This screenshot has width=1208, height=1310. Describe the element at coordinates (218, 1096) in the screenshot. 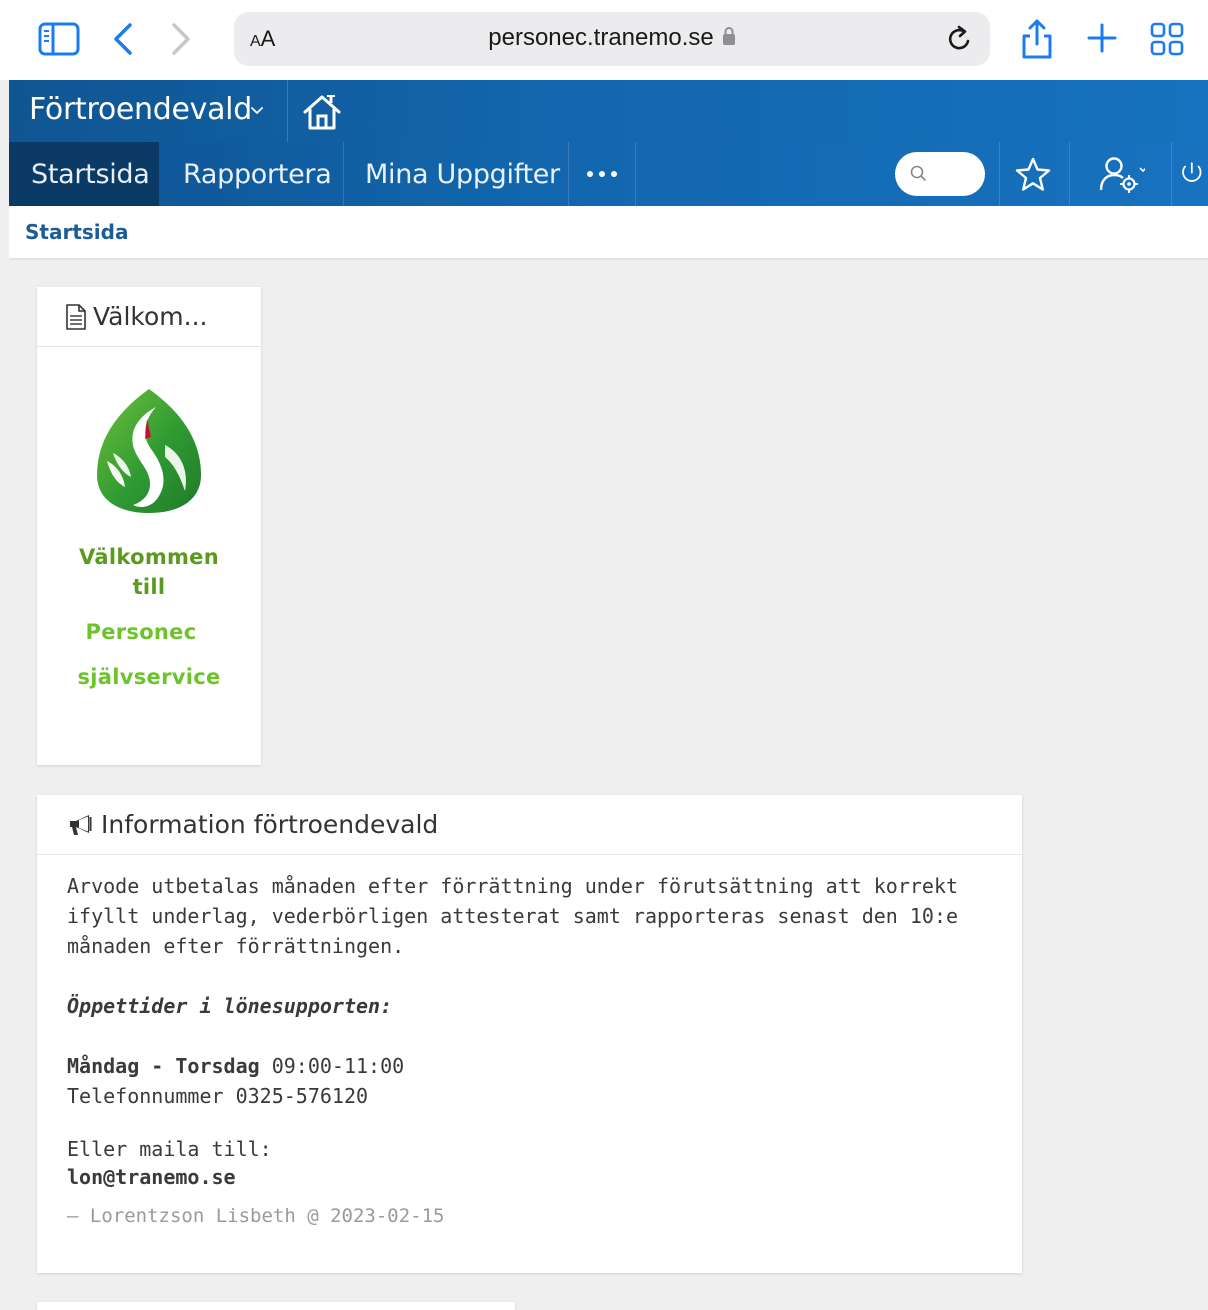

I see `phone-text: Telefonnummer 0325-576120` at that location.